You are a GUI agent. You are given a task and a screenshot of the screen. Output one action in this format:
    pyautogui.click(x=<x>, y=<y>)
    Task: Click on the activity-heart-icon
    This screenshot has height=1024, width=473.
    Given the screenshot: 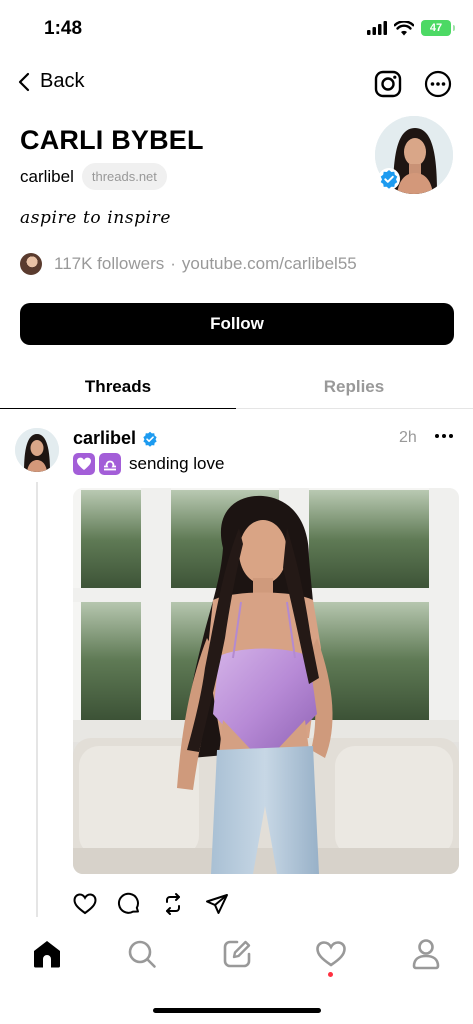 What is the action you would take?
    pyautogui.click(x=331, y=954)
    